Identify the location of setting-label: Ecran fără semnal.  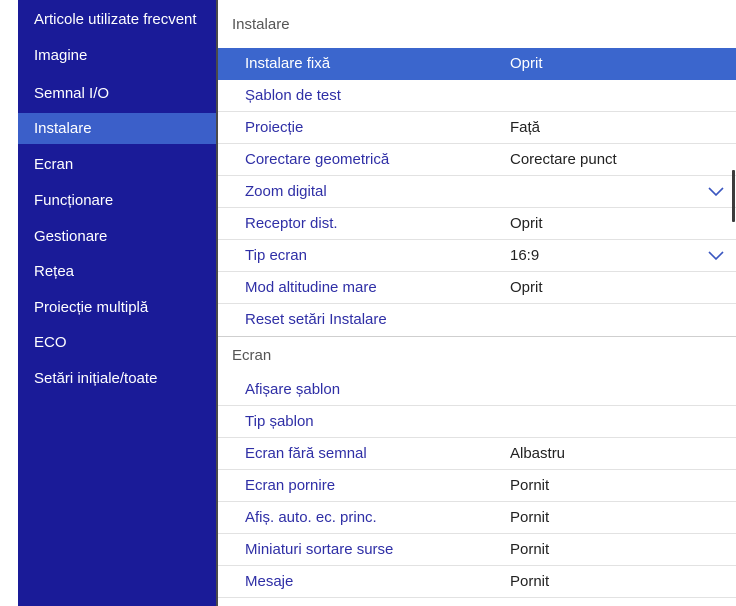
(306, 453).